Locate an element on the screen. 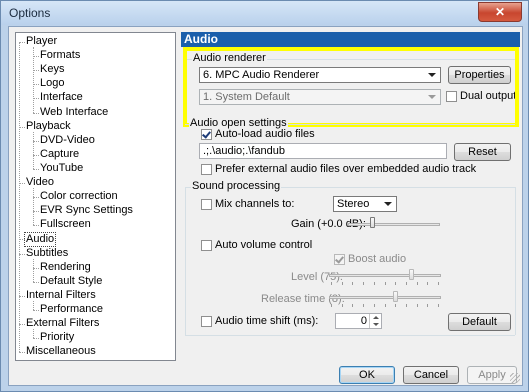 Image resolution: width=529 pixels, height=392 pixels. page-title: Audio is located at coordinates (350, 39).